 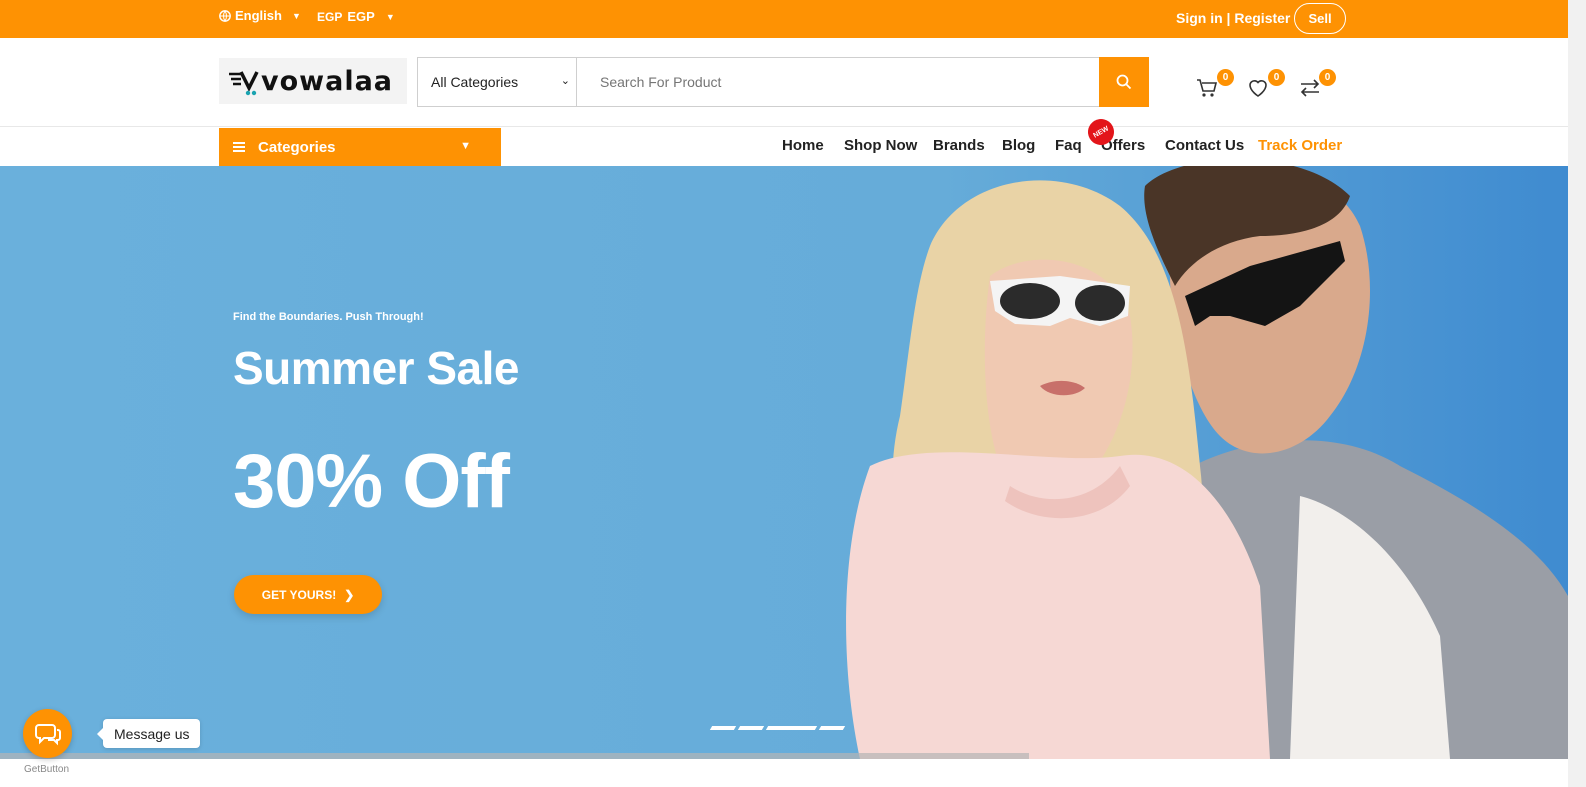 I want to click on signin-register-link: Sign in | Register, so click(x=1233, y=18).